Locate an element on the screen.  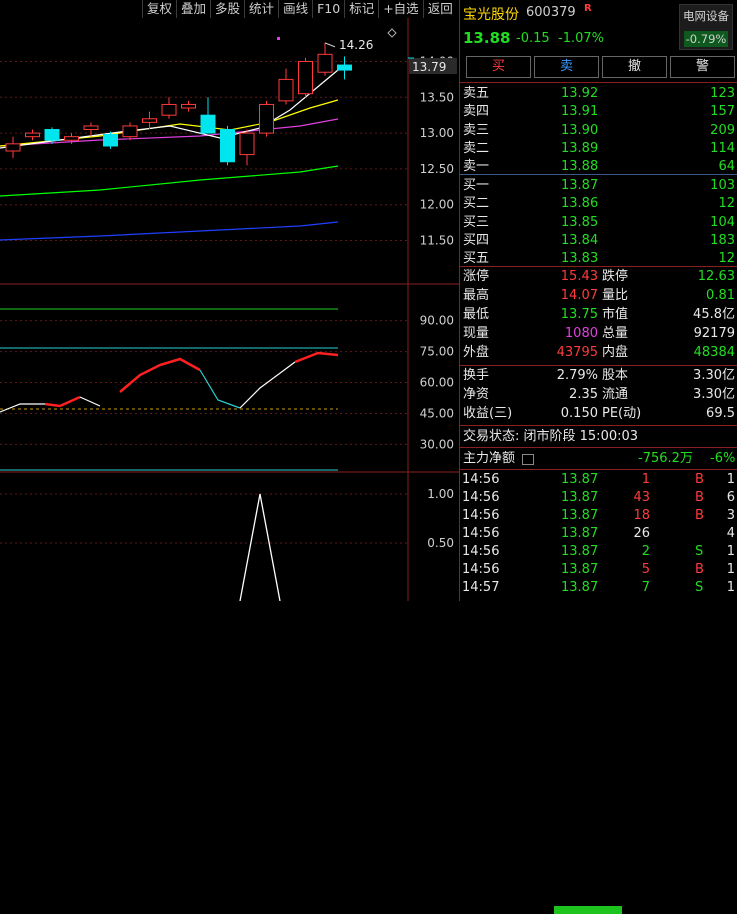
net-flow-pct: -6% is located at coordinates (723, 458).